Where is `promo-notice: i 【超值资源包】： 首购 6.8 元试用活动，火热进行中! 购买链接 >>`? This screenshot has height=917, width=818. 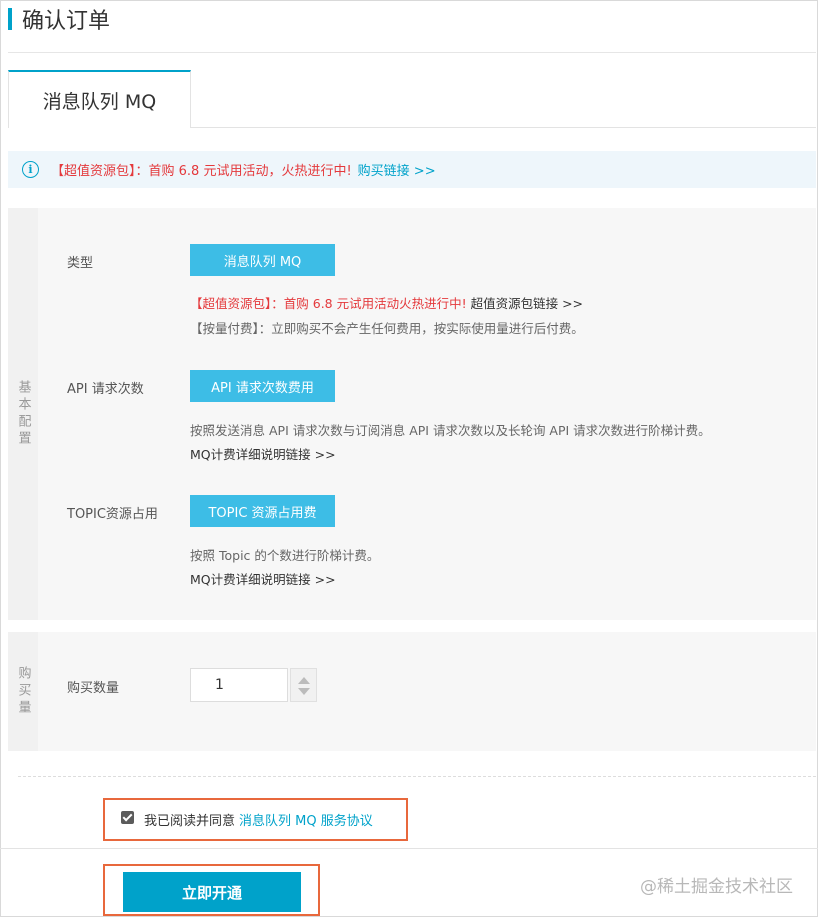
promo-notice: i 【超值资源包】： 首购 6.8 元试用活动，火热进行中! 购买链接 >> is located at coordinates (412, 169).